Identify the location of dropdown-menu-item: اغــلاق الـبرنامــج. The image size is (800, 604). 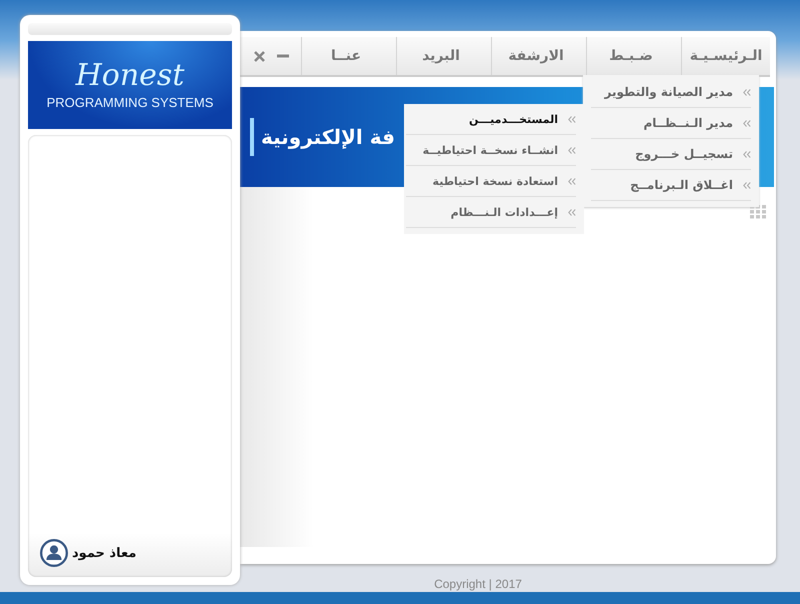
(671, 185).